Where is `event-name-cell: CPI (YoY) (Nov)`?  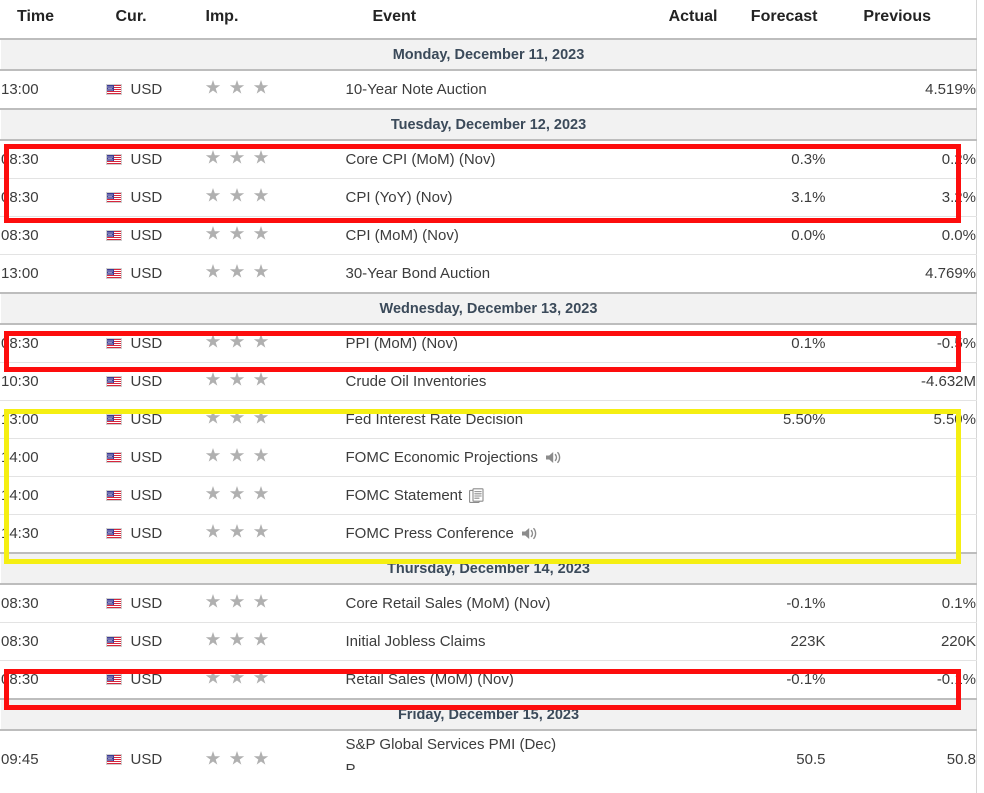 event-name-cell: CPI (YoY) (Nov) is located at coordinates (483, 197).